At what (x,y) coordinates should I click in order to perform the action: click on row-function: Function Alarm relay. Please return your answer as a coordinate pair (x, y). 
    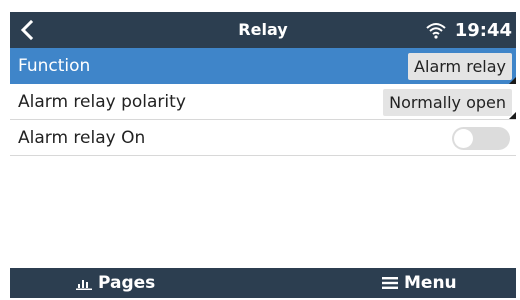
    Looking at the image, I should click on (263, 66).